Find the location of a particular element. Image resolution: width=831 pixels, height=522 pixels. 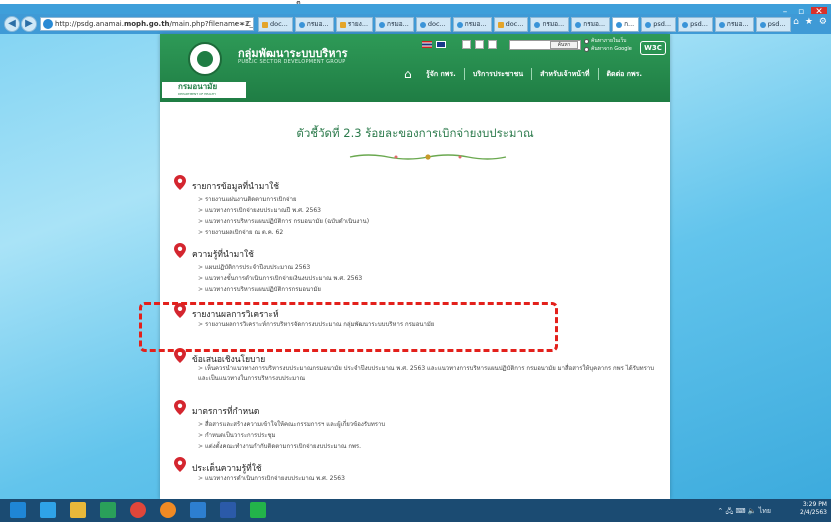

search-option-google-label: ค้นหาจาก Google is located at coordinates (611, 49).